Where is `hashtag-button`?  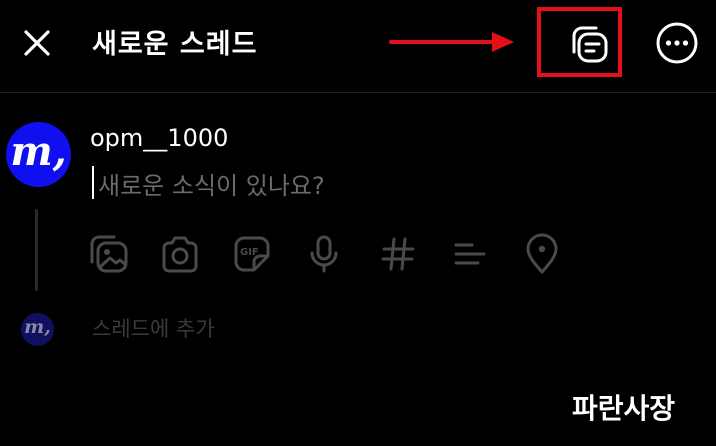
hashtag-button is located at coordinates (398, 254).